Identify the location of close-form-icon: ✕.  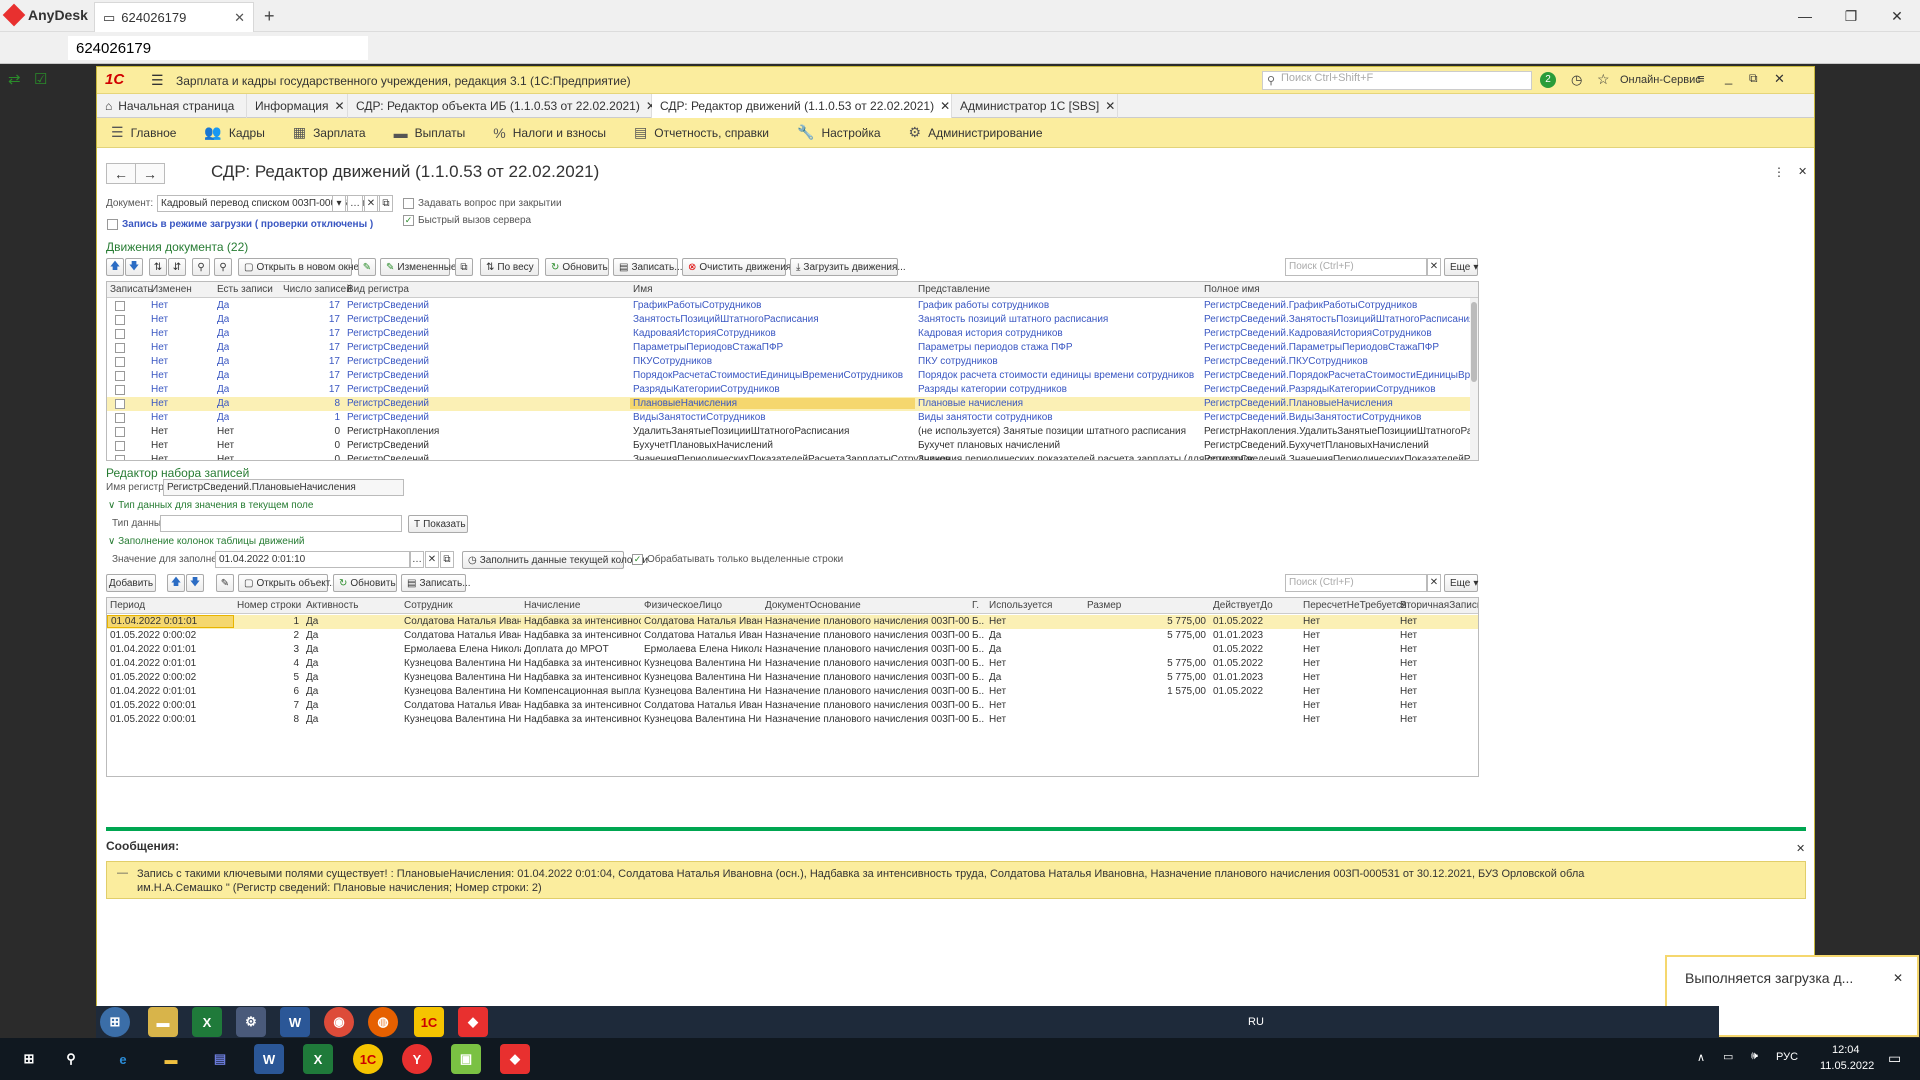
(1802, 171).